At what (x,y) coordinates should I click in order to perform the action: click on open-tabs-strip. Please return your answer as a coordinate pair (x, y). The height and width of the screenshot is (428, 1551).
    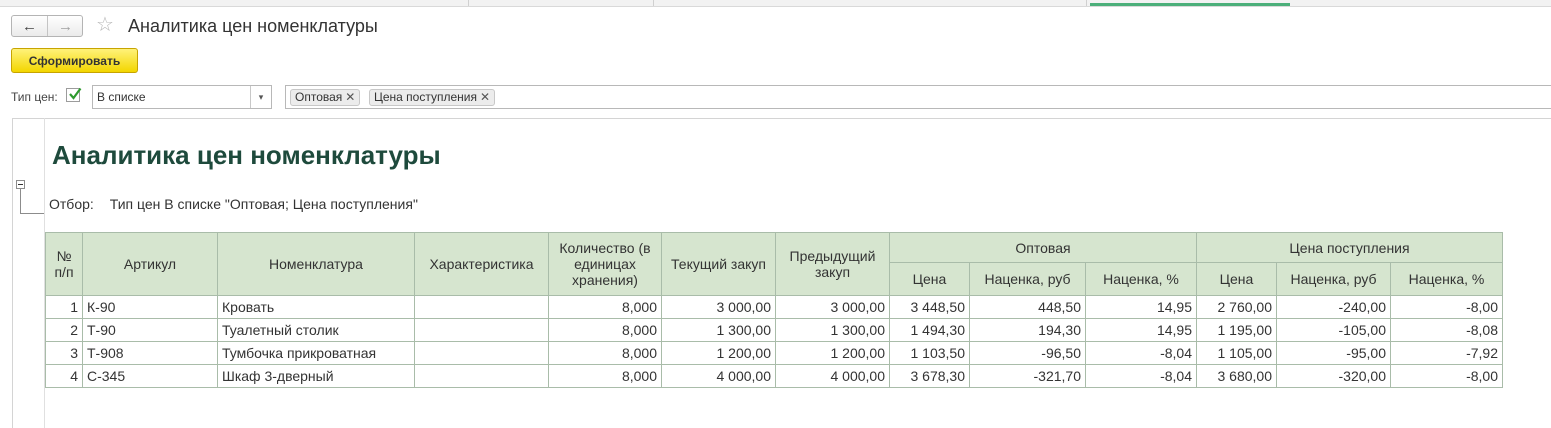
    Looking at the image, I should click on (775, 3).